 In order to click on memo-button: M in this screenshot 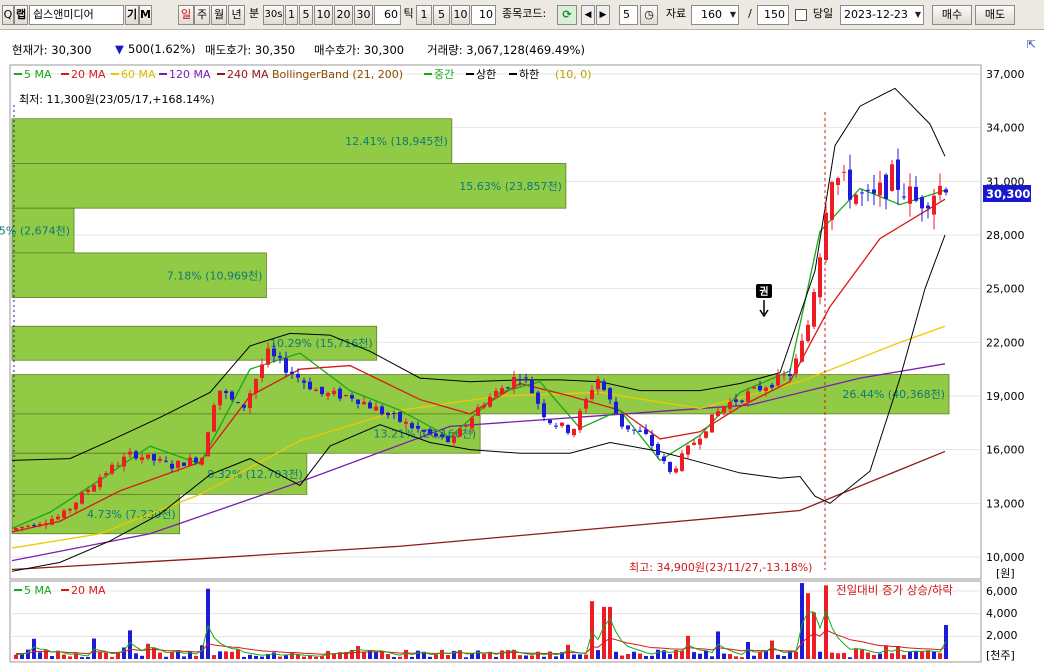, I will do `click(145, 15)`.